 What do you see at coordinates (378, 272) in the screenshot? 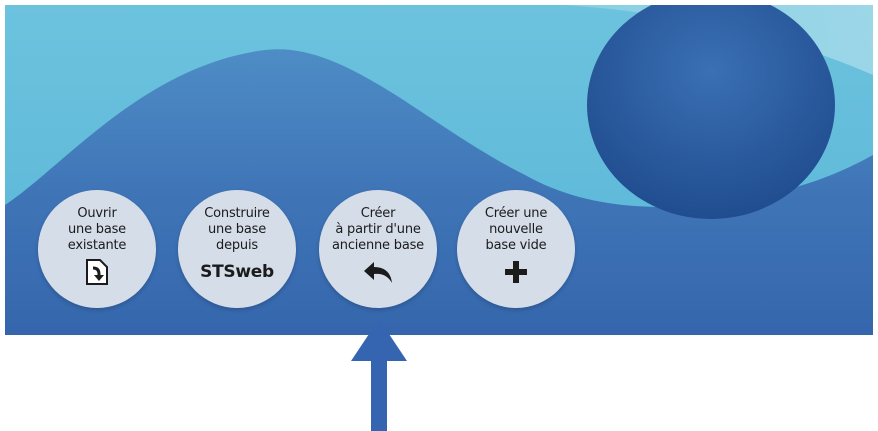
I see `reply-arrow-icon` at bounding box center [378, 272].